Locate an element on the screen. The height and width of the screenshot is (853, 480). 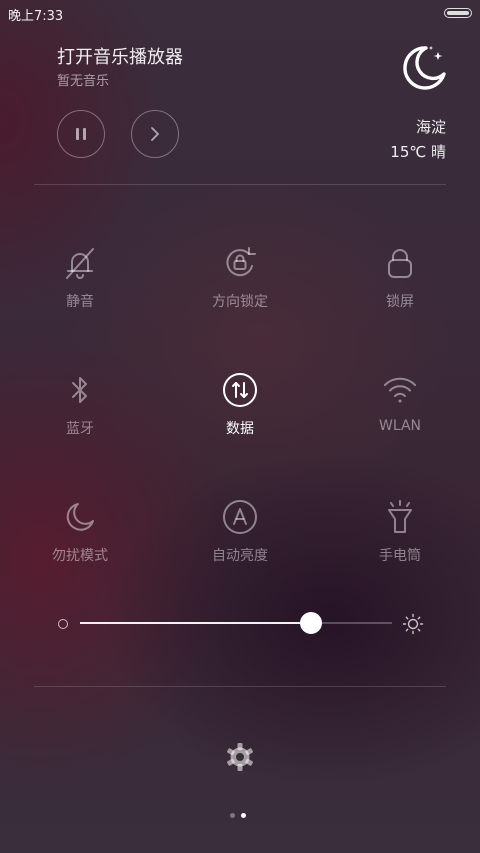
tile-label: 数据 is located at coordinates (240, 429).